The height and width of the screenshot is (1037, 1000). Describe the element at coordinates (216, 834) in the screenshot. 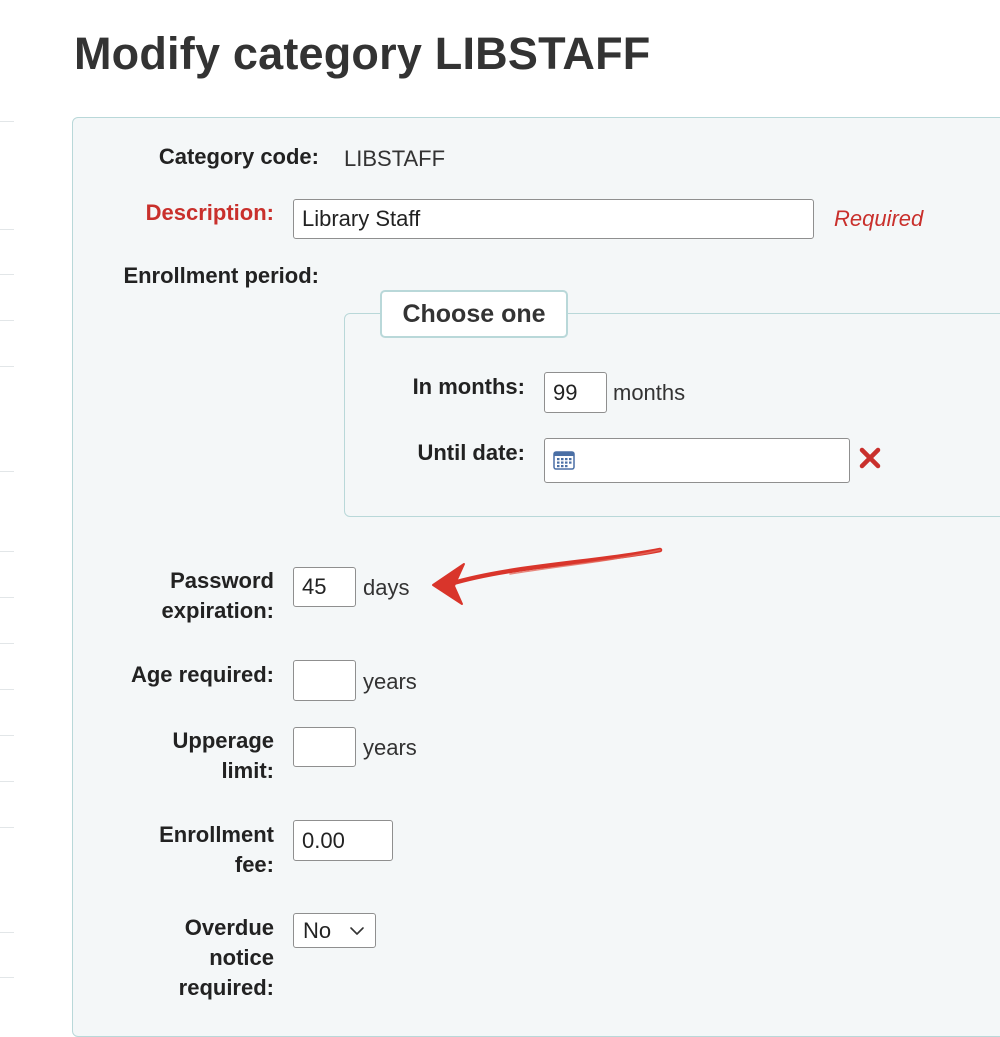

I see `enrollment-fee-label-line: Enrollment` at that location.